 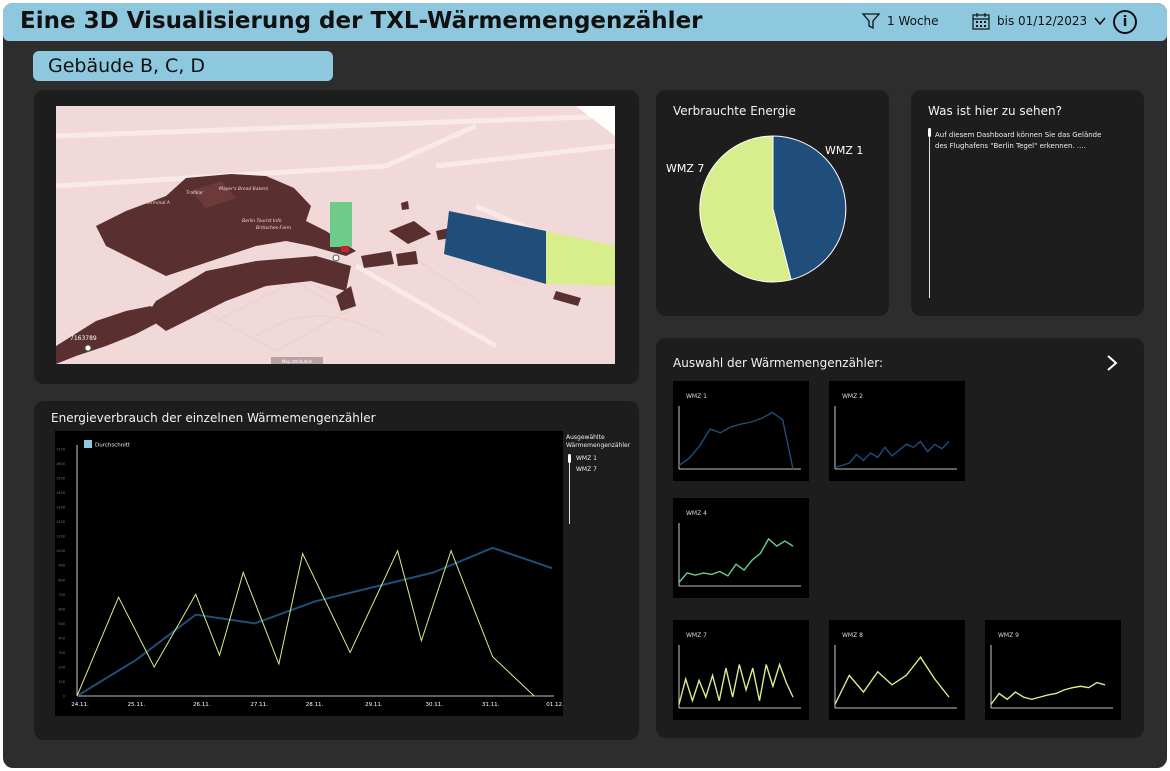 I want to click on legend-label: Durchschnitt, so click(x=113, y=446).